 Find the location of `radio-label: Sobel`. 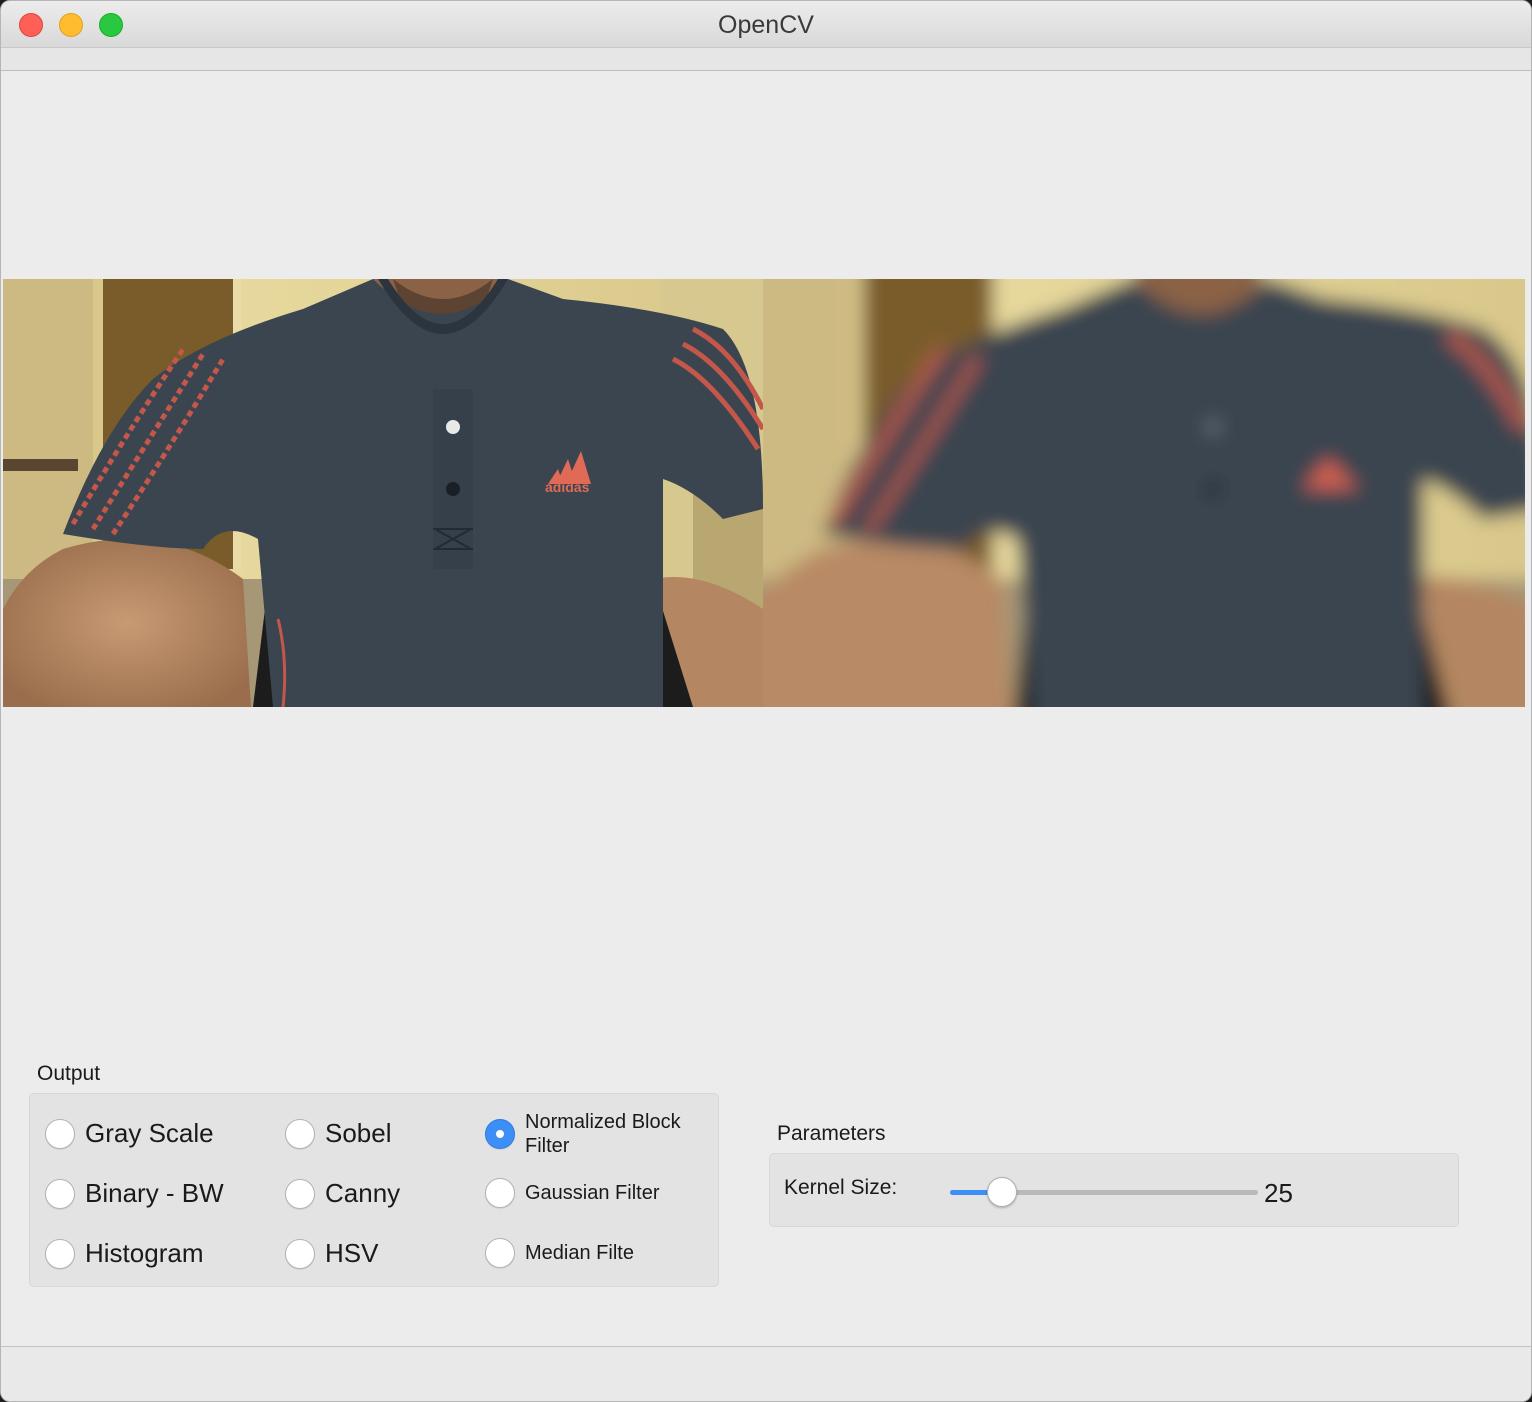

radio-label: Sobel is located at coordinates (358, 1133).